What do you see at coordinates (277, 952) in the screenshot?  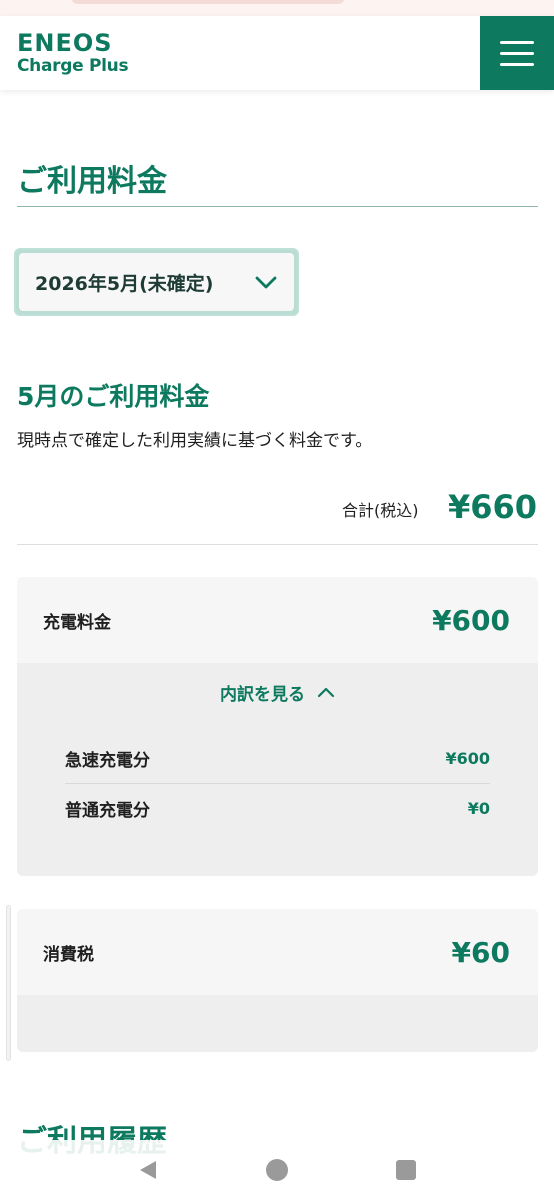 I see `tax-header: 消費税 ¥60` at bounding box center [277, 952].